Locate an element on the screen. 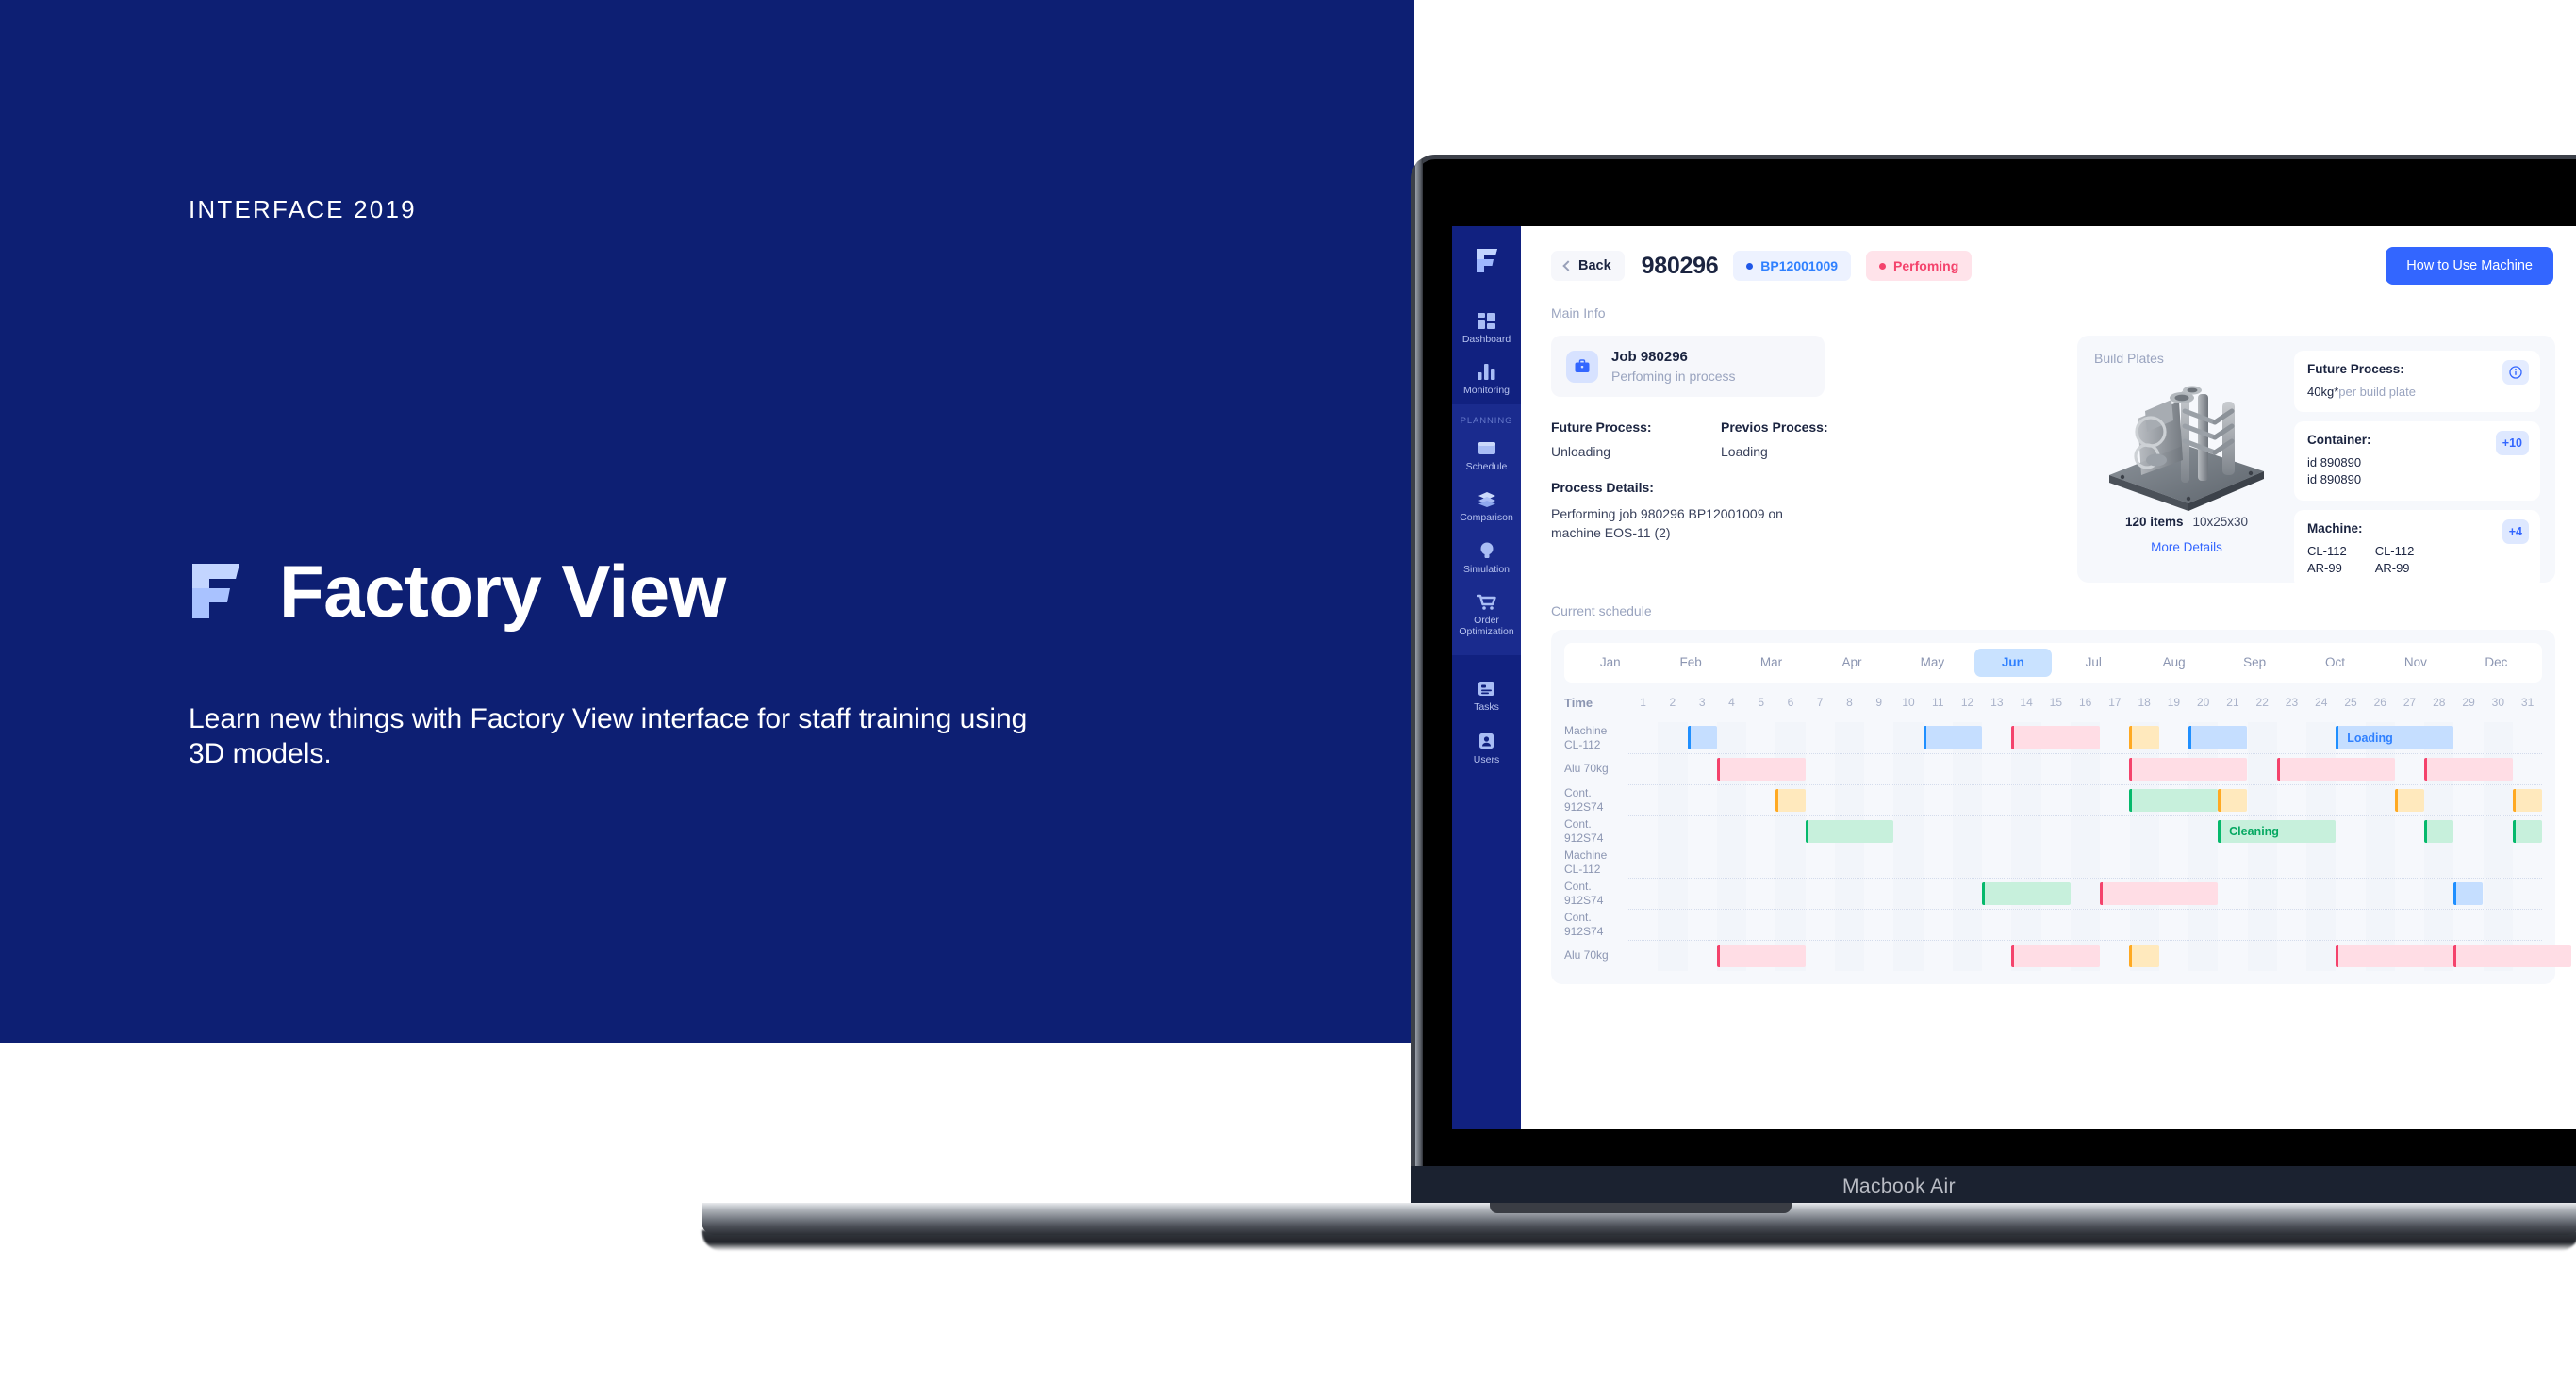  gantt-row-track: Cleaning is located at coordinates (2085, 831).